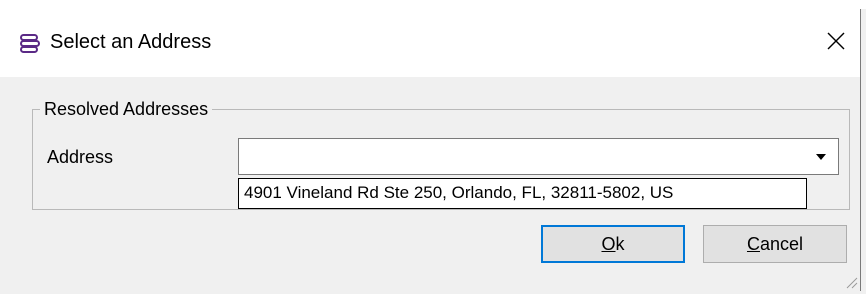 The height and width of the screenshot is (294, 866). What do you see at coordinates (781, 243) in the screenshot?
I see `cancel-label: ancel` at bounding box center [781, 243].